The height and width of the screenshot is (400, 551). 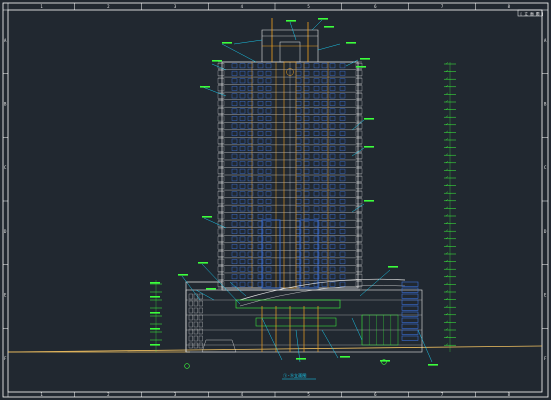 I want to click on top-ruler-label: 4, so click(x=242, y=6).